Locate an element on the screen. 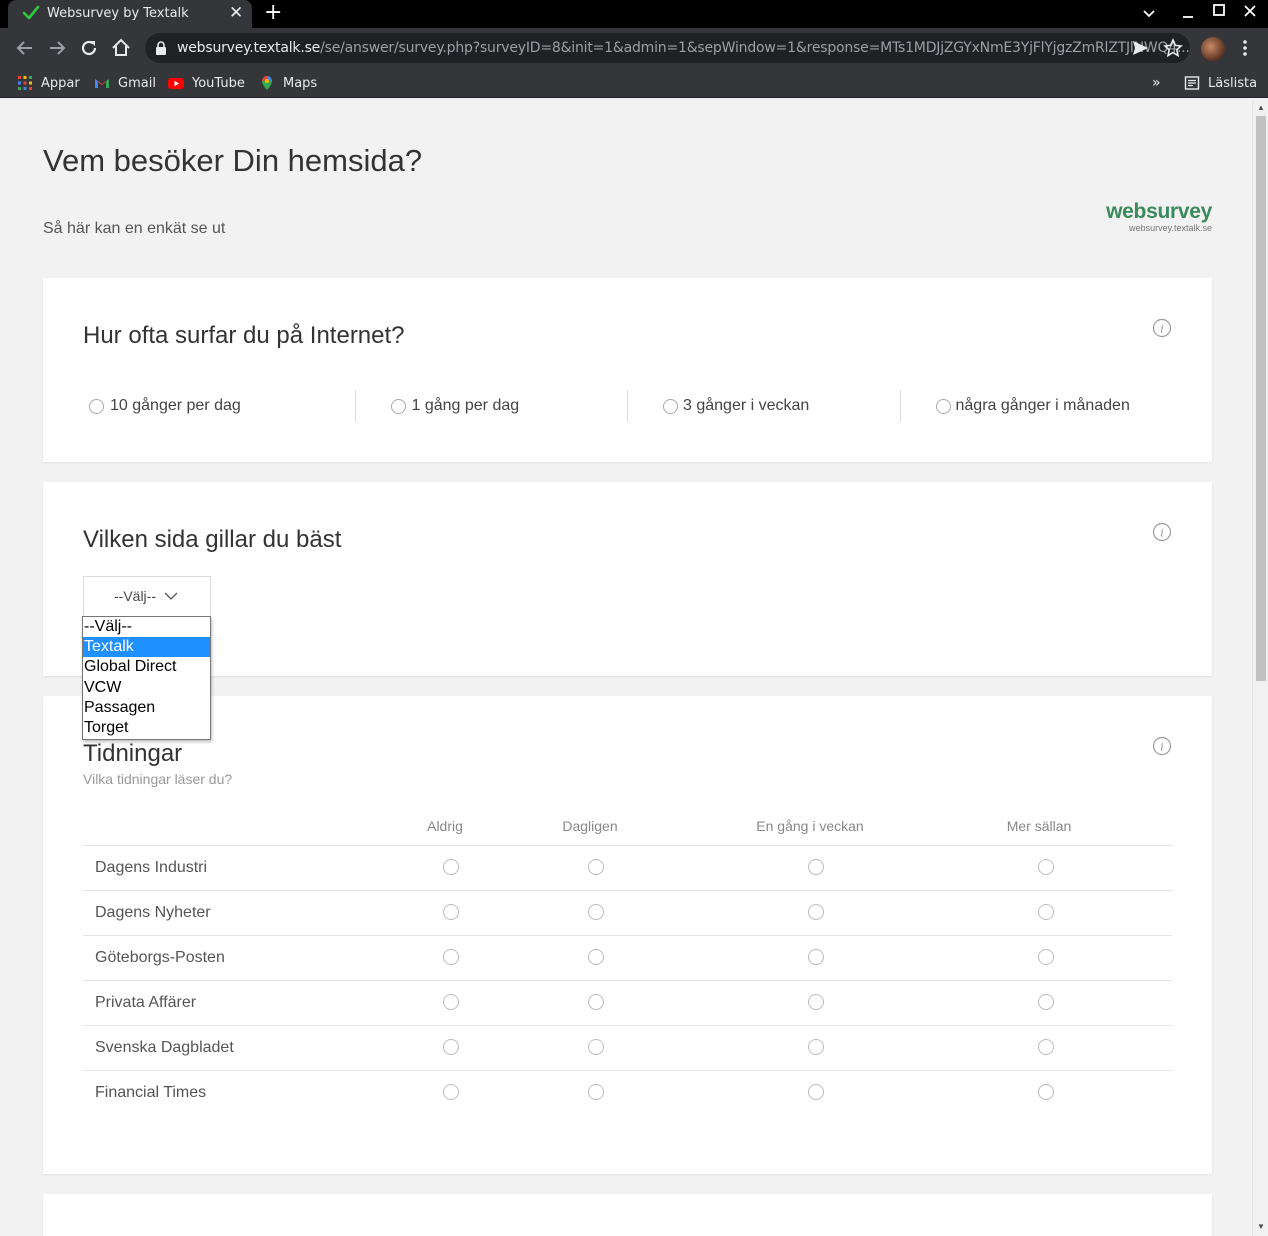 The height and width of the screenshot is (1236, 1268). dropdown-option: Global Direct is located at coordinates (146, 667).